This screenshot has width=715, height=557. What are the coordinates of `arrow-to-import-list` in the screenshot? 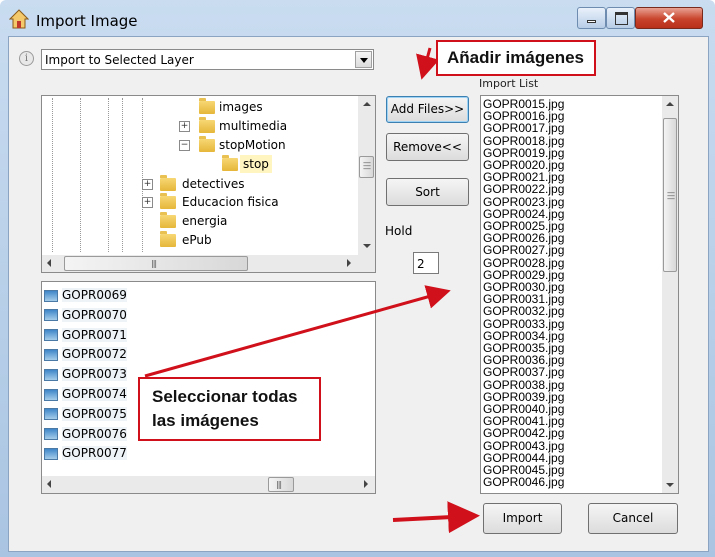 It's located at (297, 331).